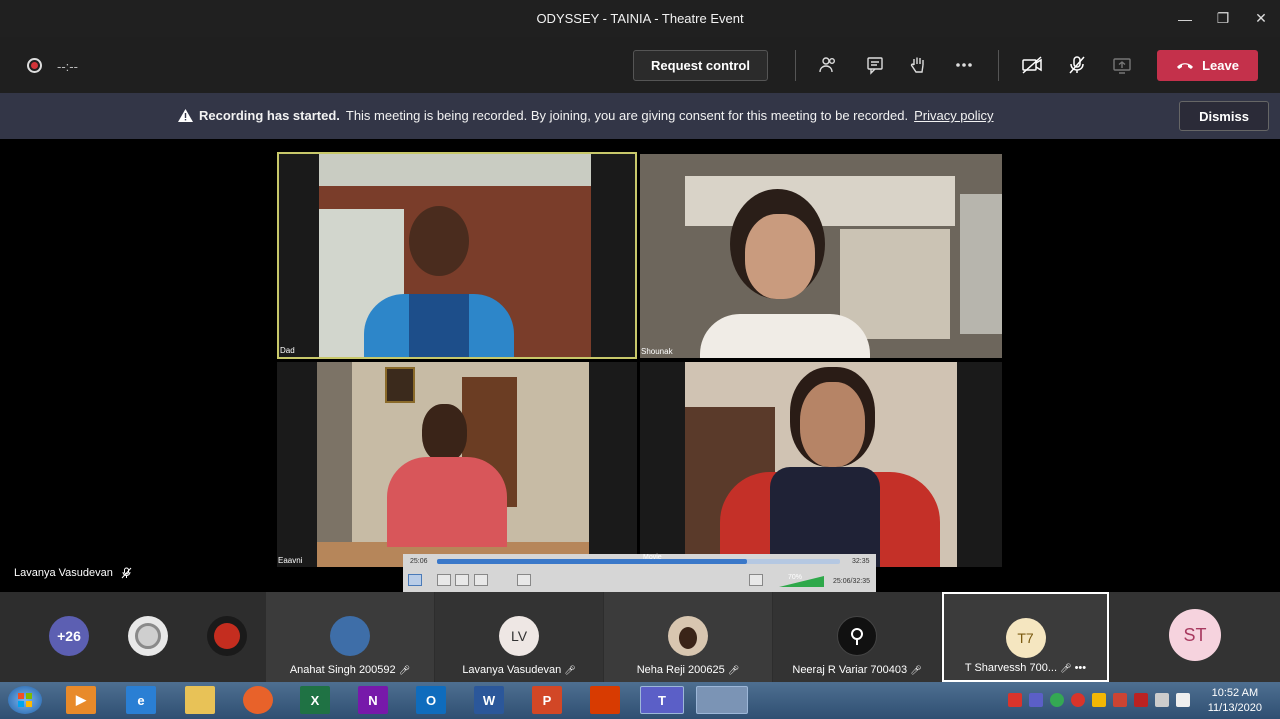 This screenshot has height=719, width=1280. I want to click on participant-tile: LV Lavanya Vasudevan 🎤︎, so click(519, 637).